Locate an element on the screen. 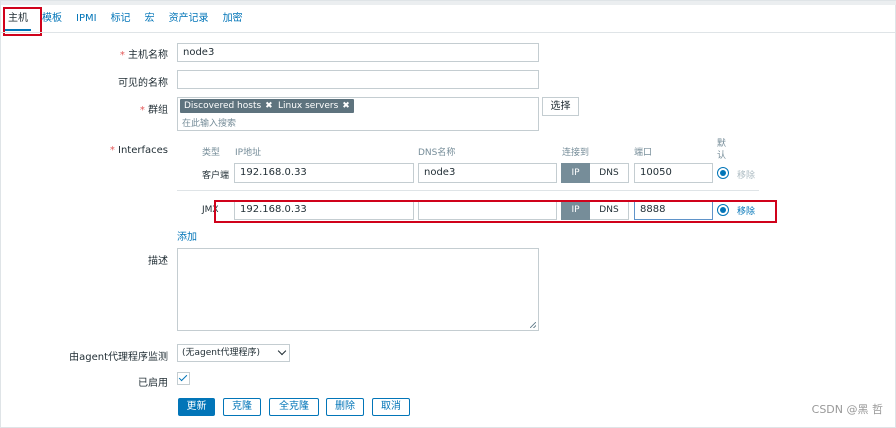 This screenshot has height=428, width=896. cancel-button: 取消 is located at coordinates (391, 407).